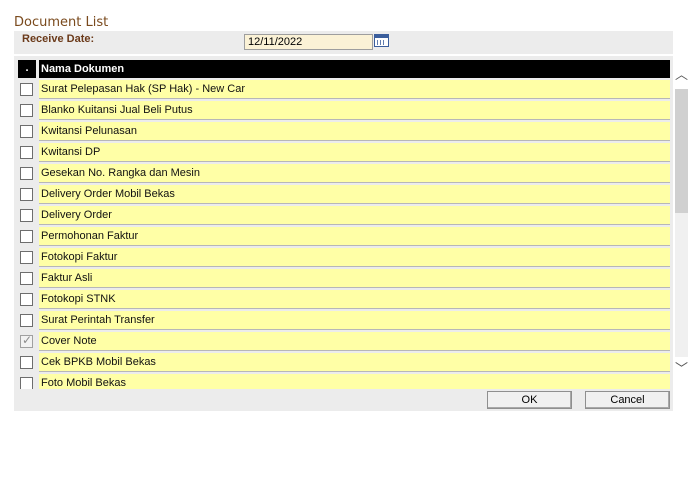 The image size is (700, 500). I want to click on table-row: Cek BPKB Mobil Bekas, so click(343, 363).